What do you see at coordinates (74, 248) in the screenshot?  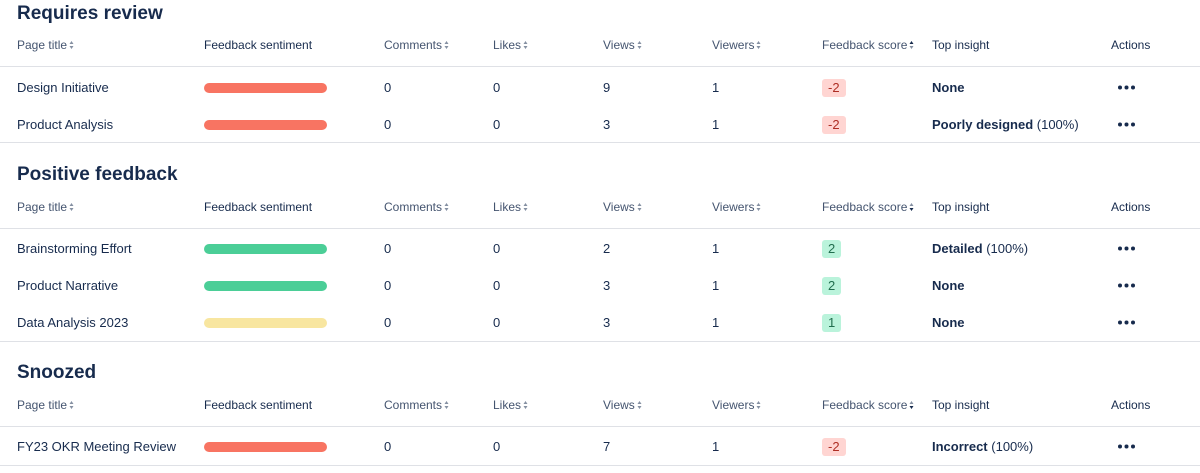 I see `page-title-cell: Brainstorming Effort` at bounding box center [74, 248].